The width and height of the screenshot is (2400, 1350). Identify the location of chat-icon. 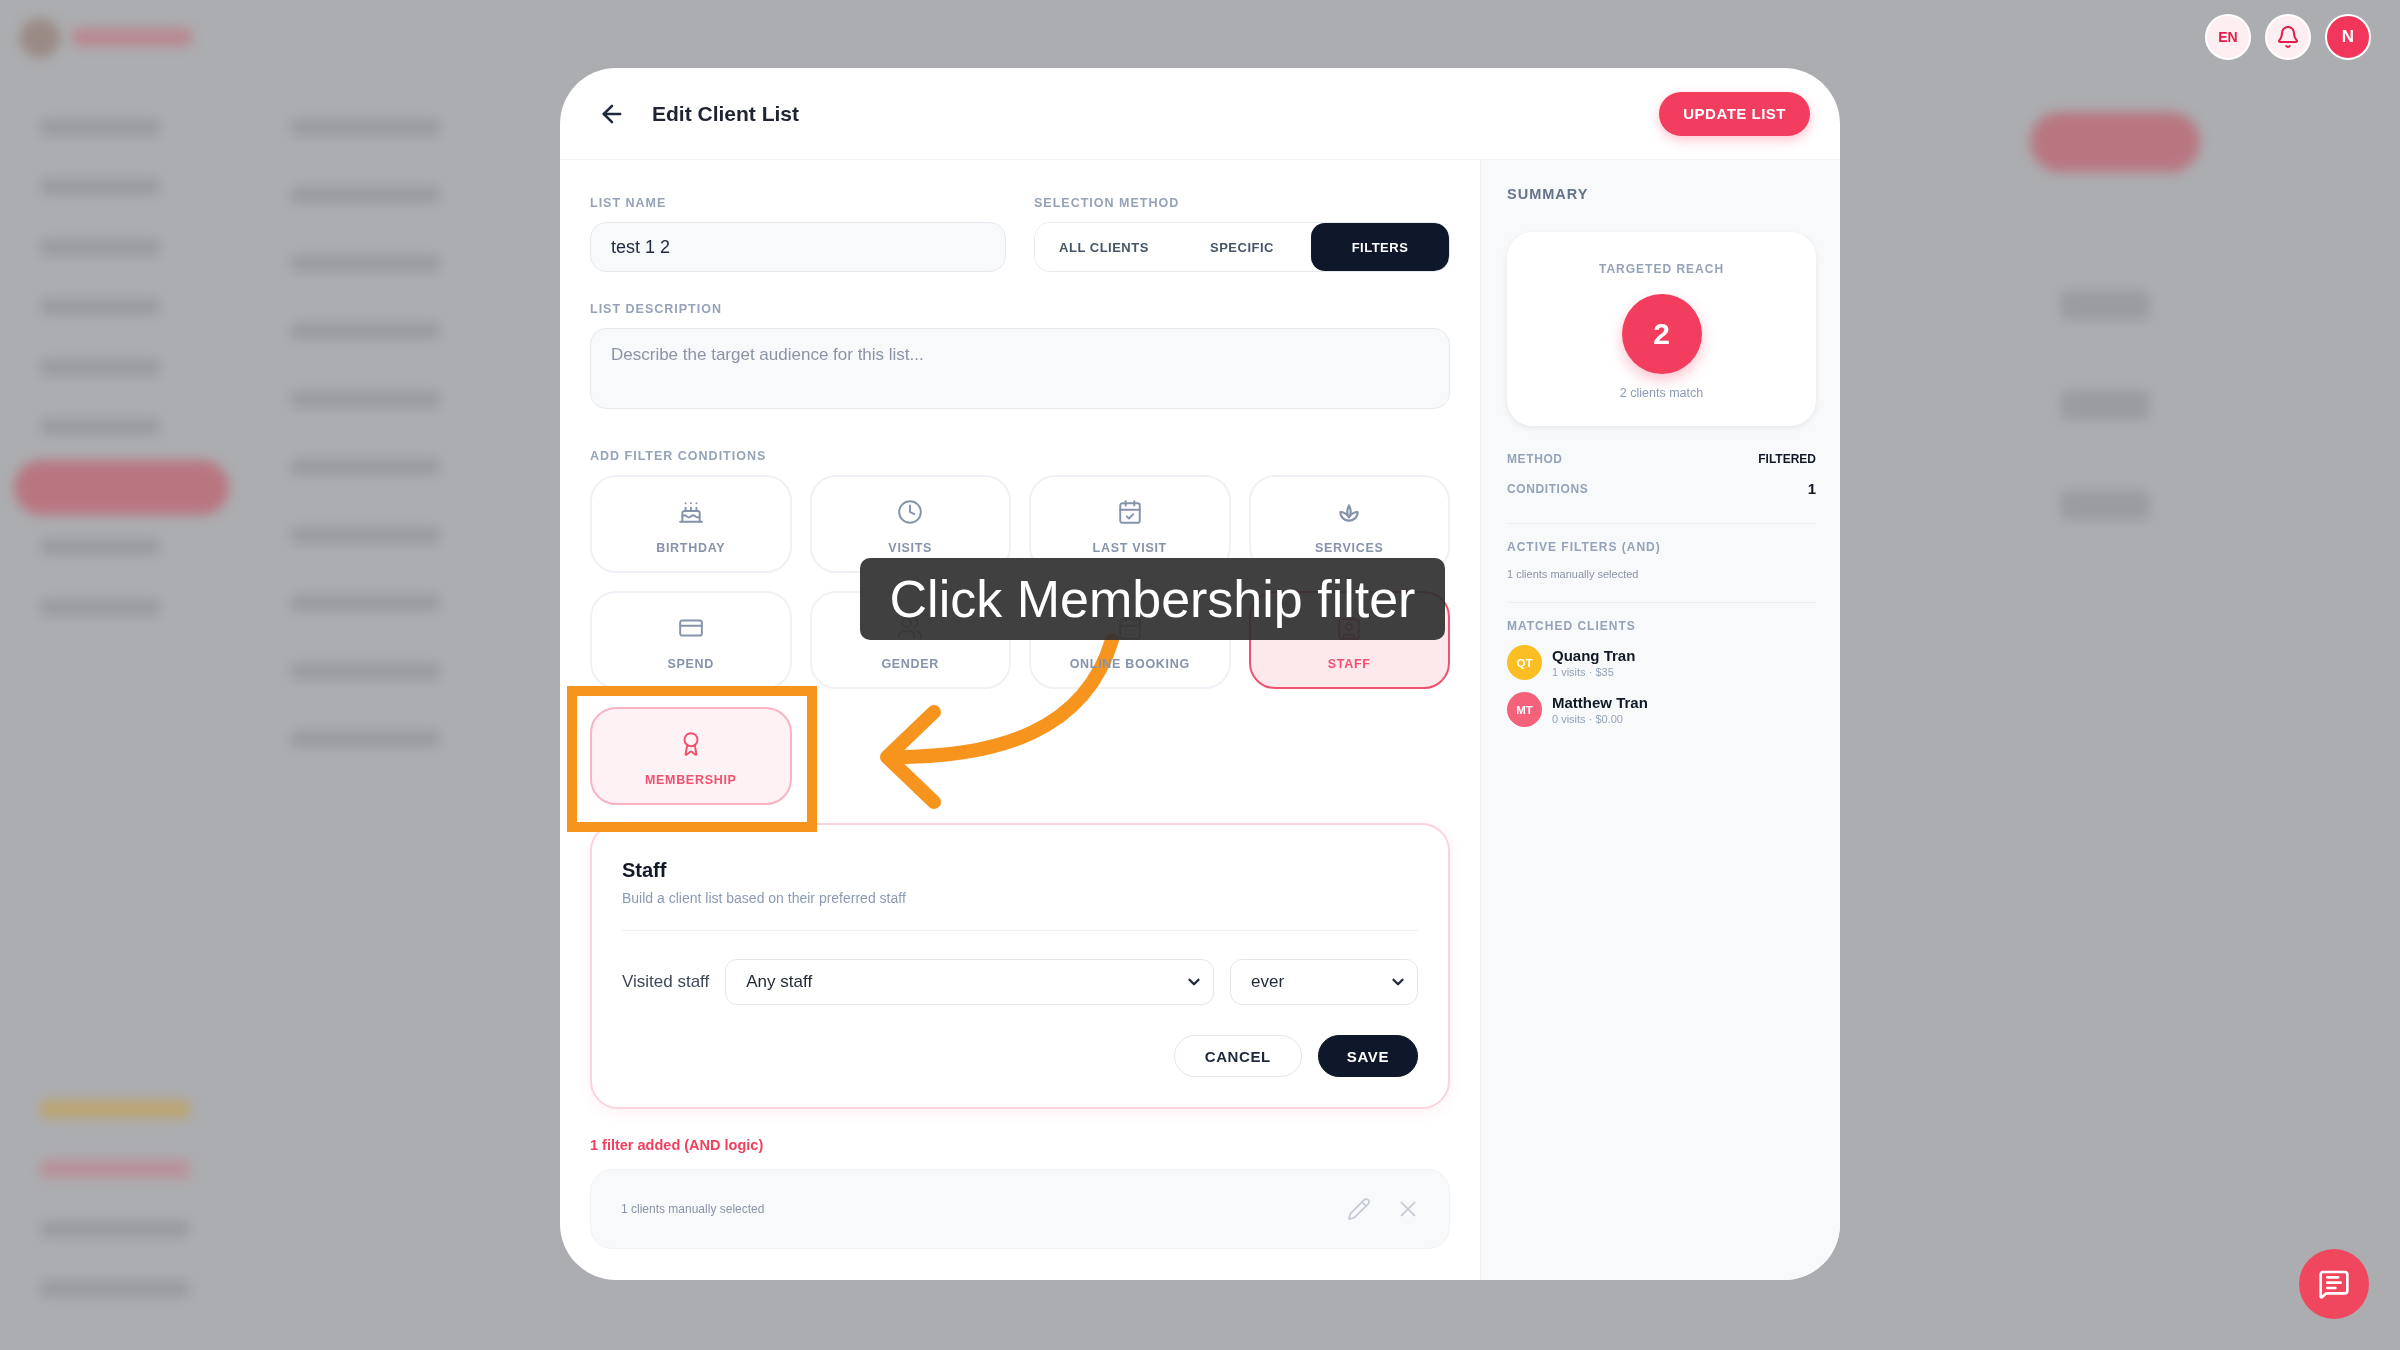
(2334, 1284).